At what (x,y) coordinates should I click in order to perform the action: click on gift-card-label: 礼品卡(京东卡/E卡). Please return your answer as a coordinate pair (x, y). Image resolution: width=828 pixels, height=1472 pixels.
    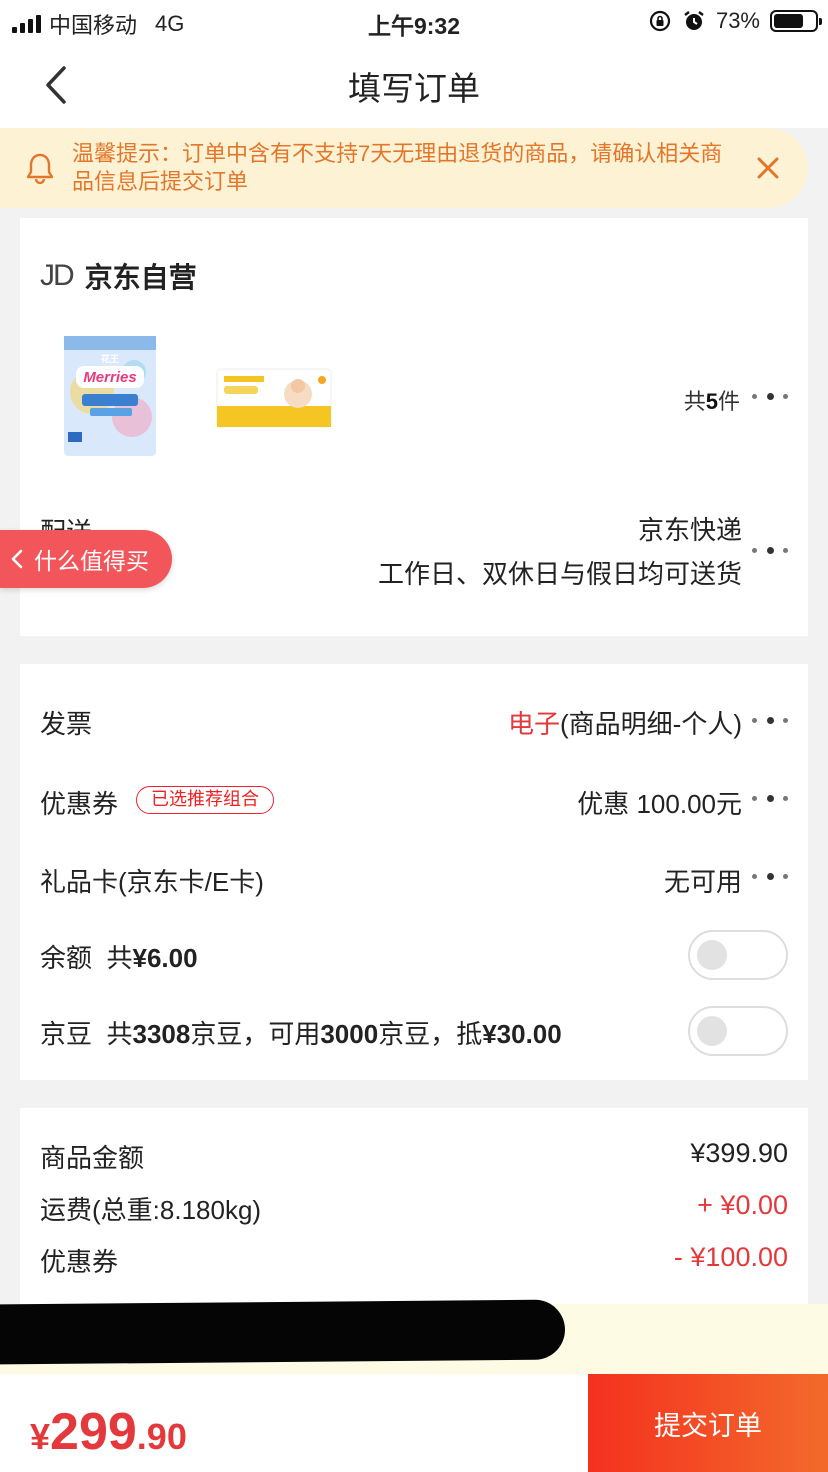
    Looking at the image, I should click on (152, 882).